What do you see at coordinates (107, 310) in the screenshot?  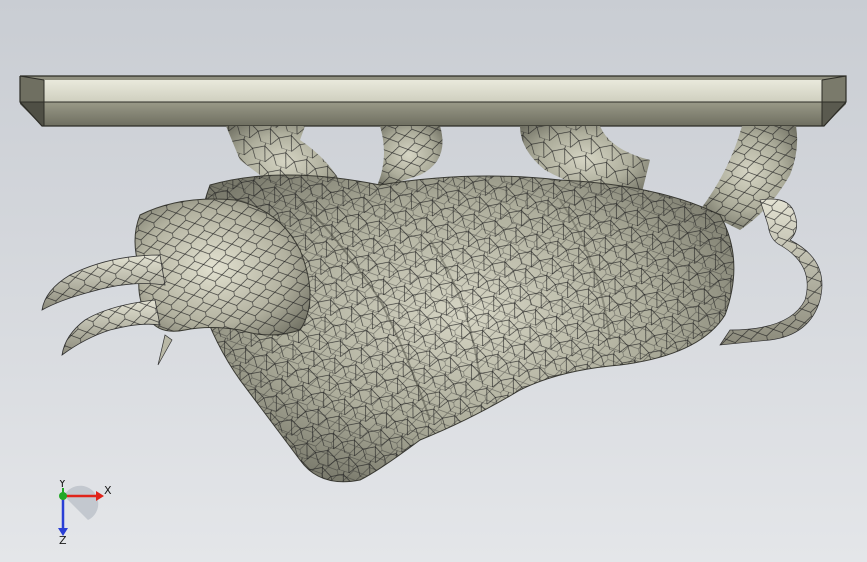 I see `bull-horns` at bounding box center [107, 310].